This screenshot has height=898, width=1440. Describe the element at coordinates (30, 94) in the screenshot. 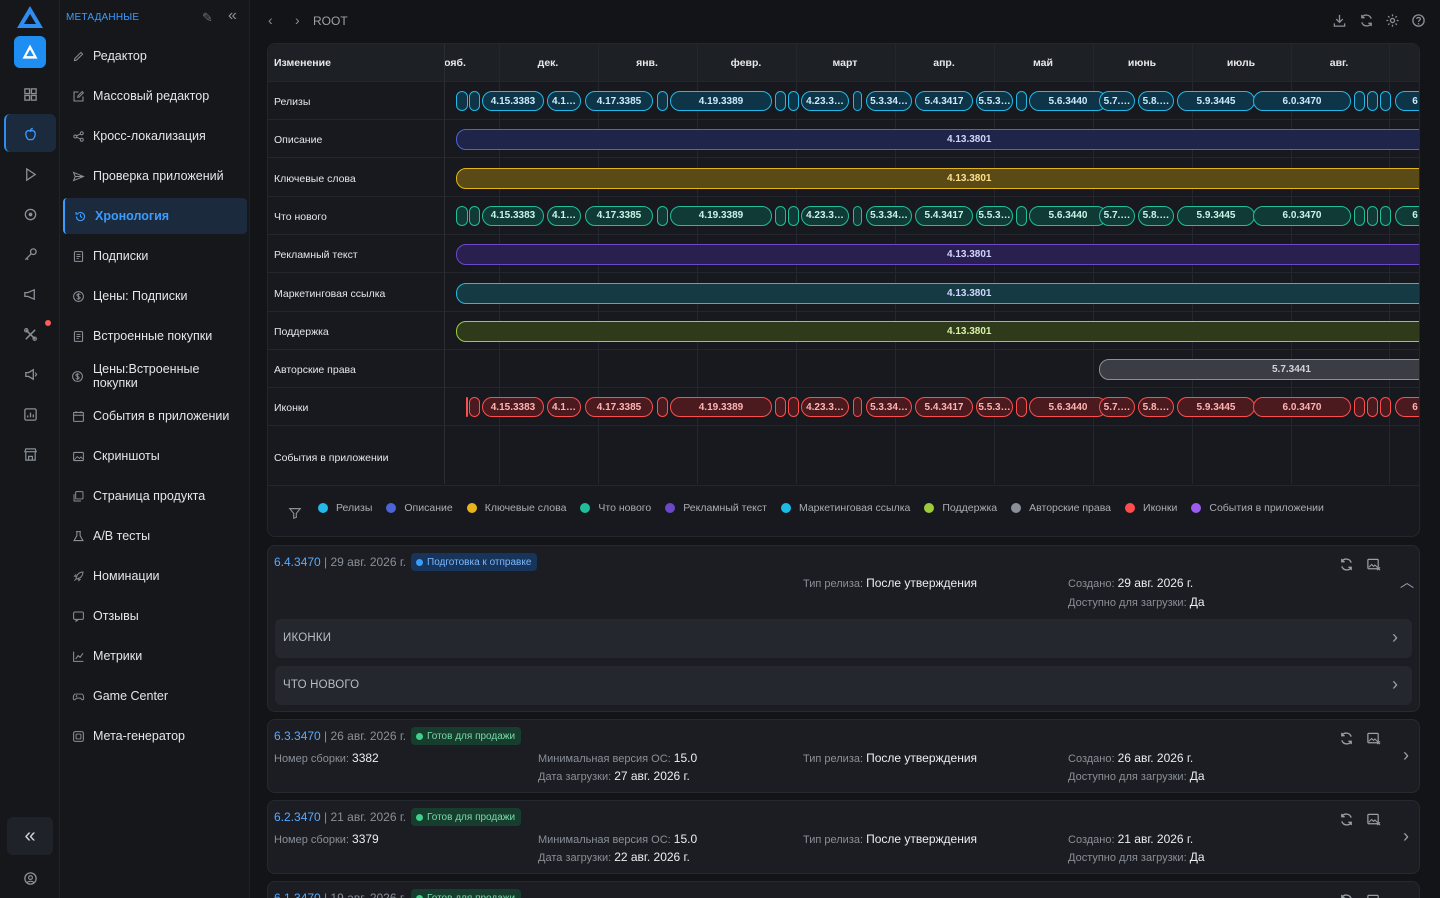

I see `apps-grid-icon` at that location.